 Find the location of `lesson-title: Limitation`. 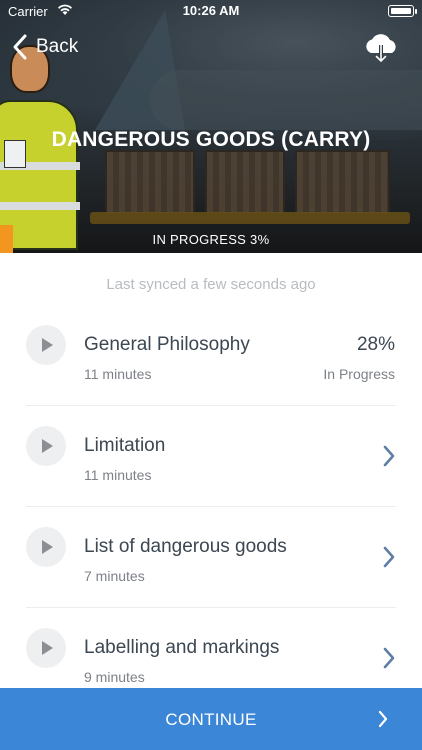

lesson-title: Limitation is located at coordinates (125, 445).